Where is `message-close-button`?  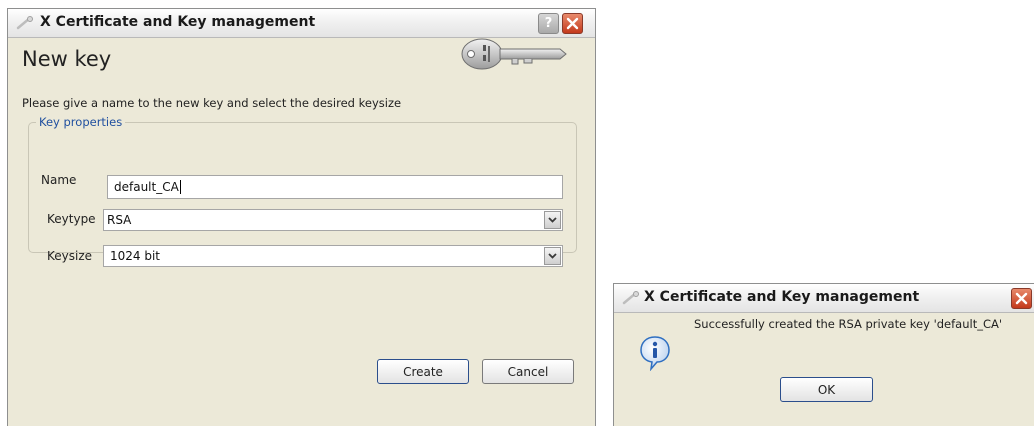
message-close-button is located at coordinates (1021, 298).